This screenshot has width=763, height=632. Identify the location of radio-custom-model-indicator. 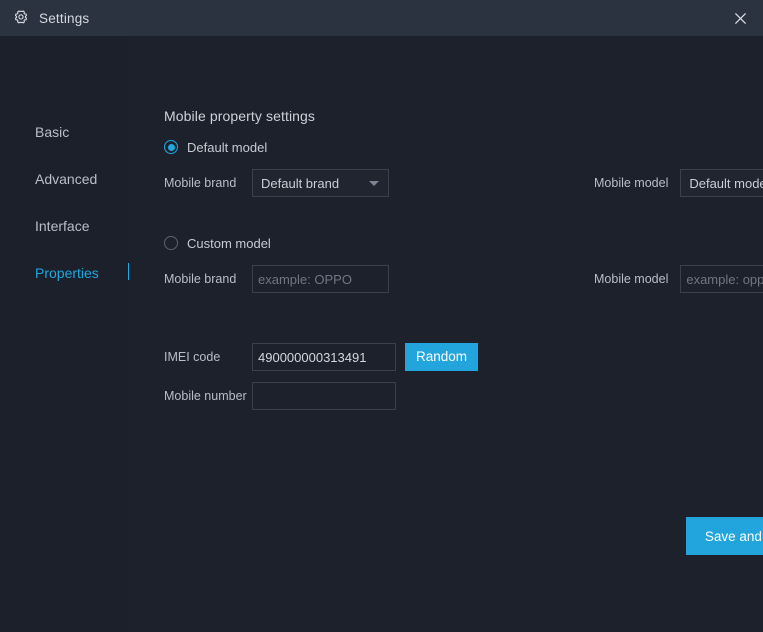
(171, 243).